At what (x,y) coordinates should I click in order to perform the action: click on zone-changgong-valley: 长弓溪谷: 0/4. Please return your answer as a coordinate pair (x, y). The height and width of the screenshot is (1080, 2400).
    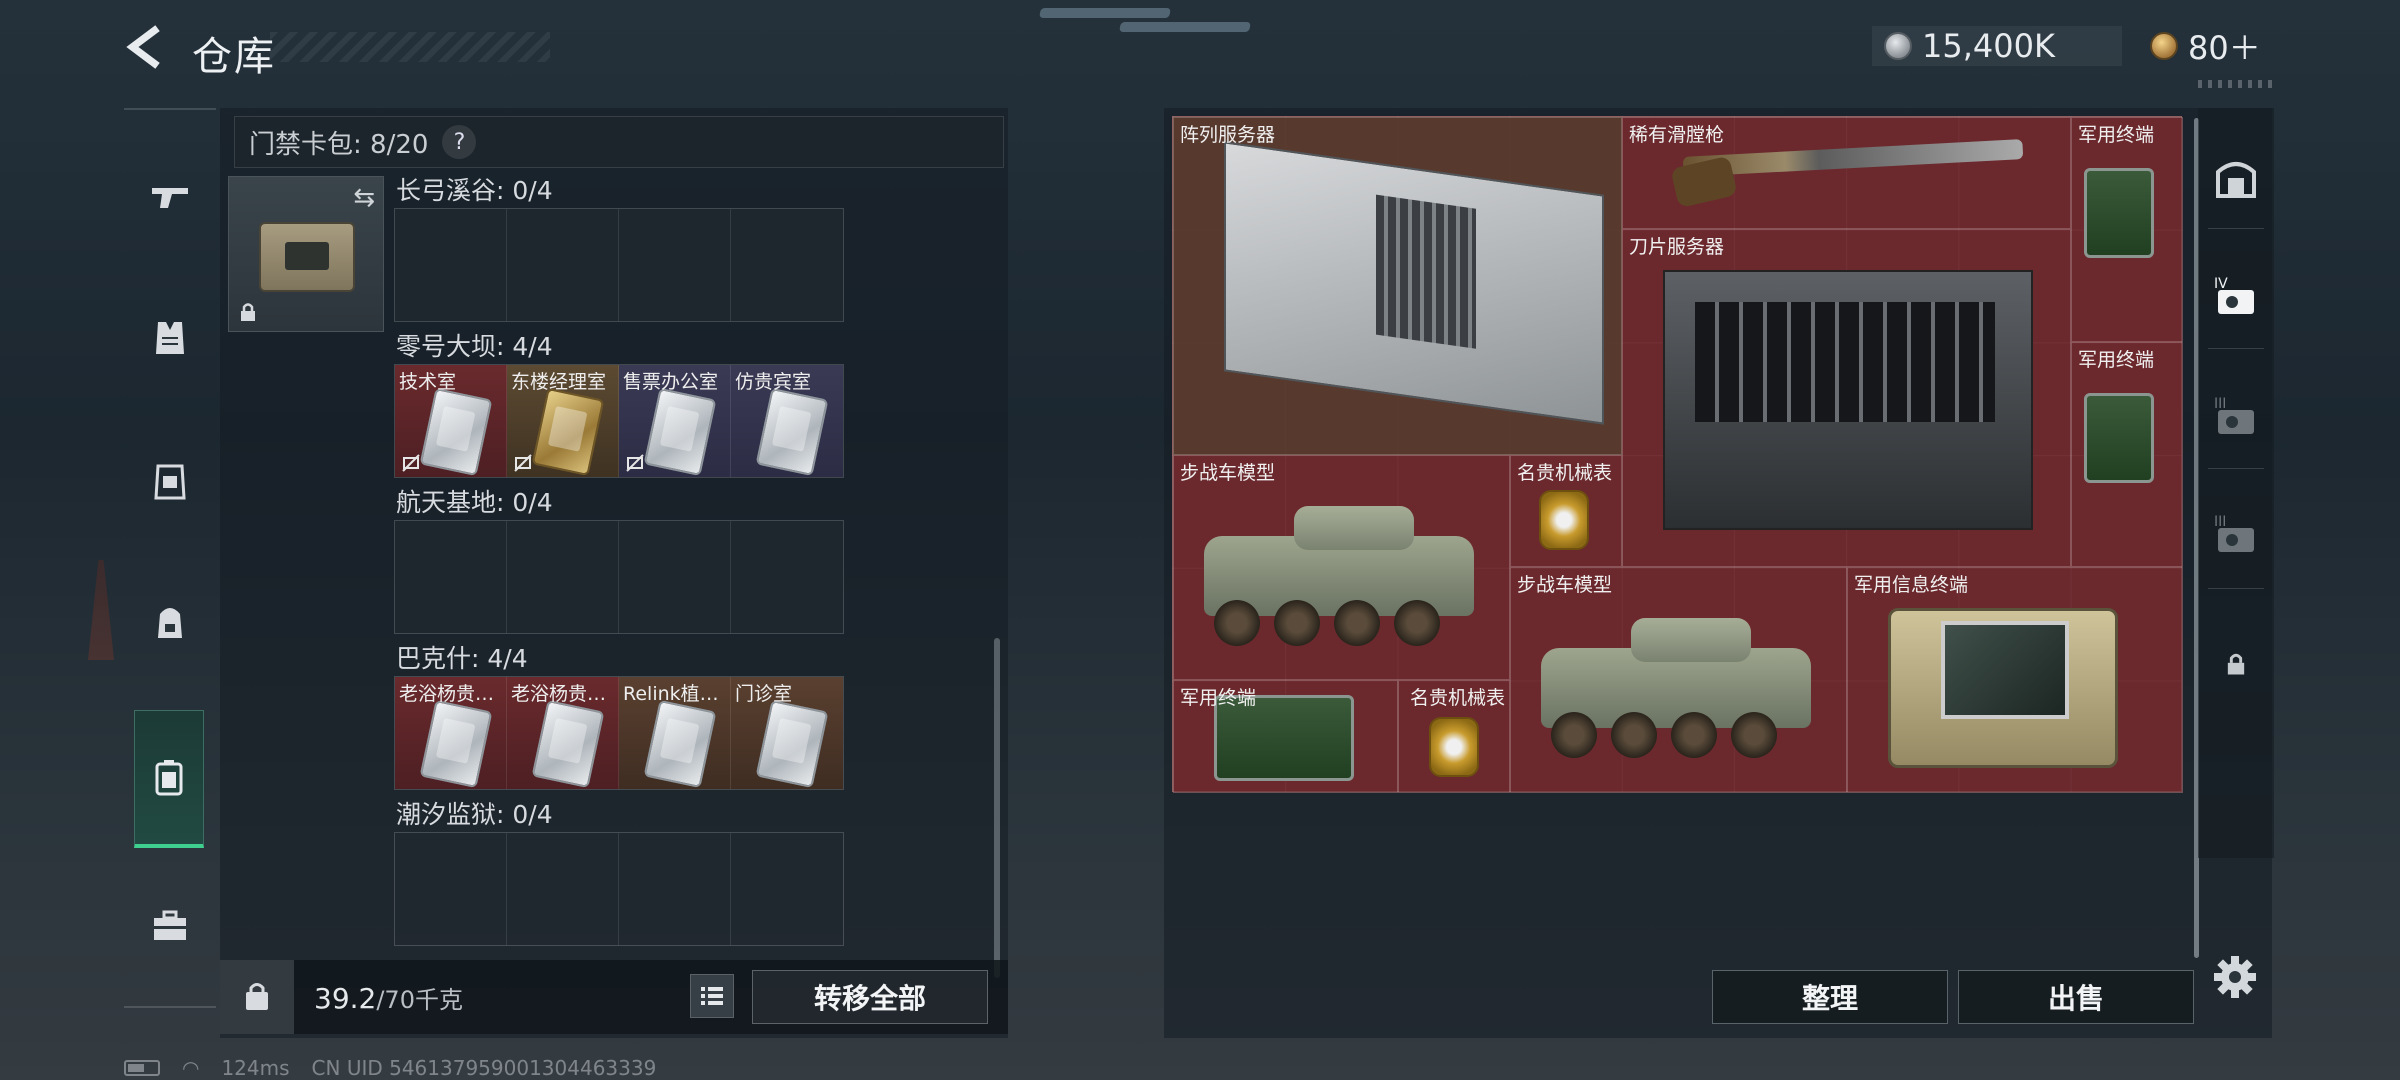
    Looking at the image, I should click on (629, 248).